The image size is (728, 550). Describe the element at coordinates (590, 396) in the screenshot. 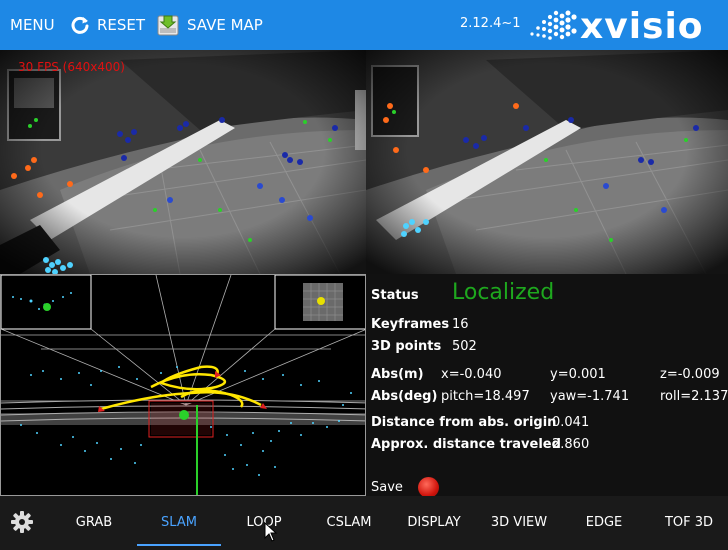

I see `yaw-value: yaw=-1.741` at that location.